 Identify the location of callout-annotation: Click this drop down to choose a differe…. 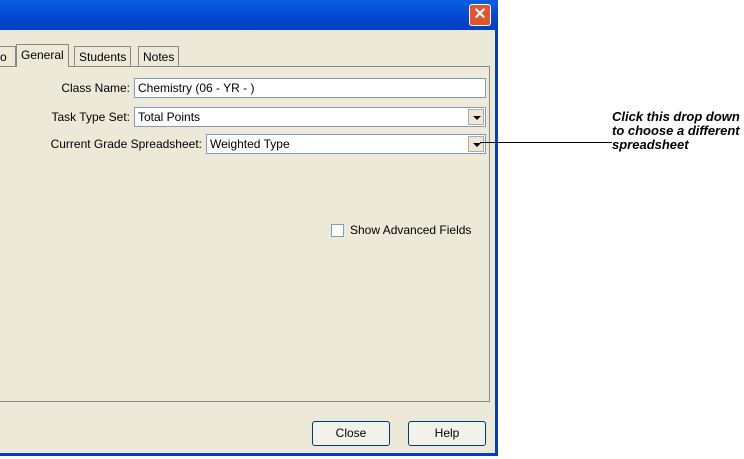
(676, 130).